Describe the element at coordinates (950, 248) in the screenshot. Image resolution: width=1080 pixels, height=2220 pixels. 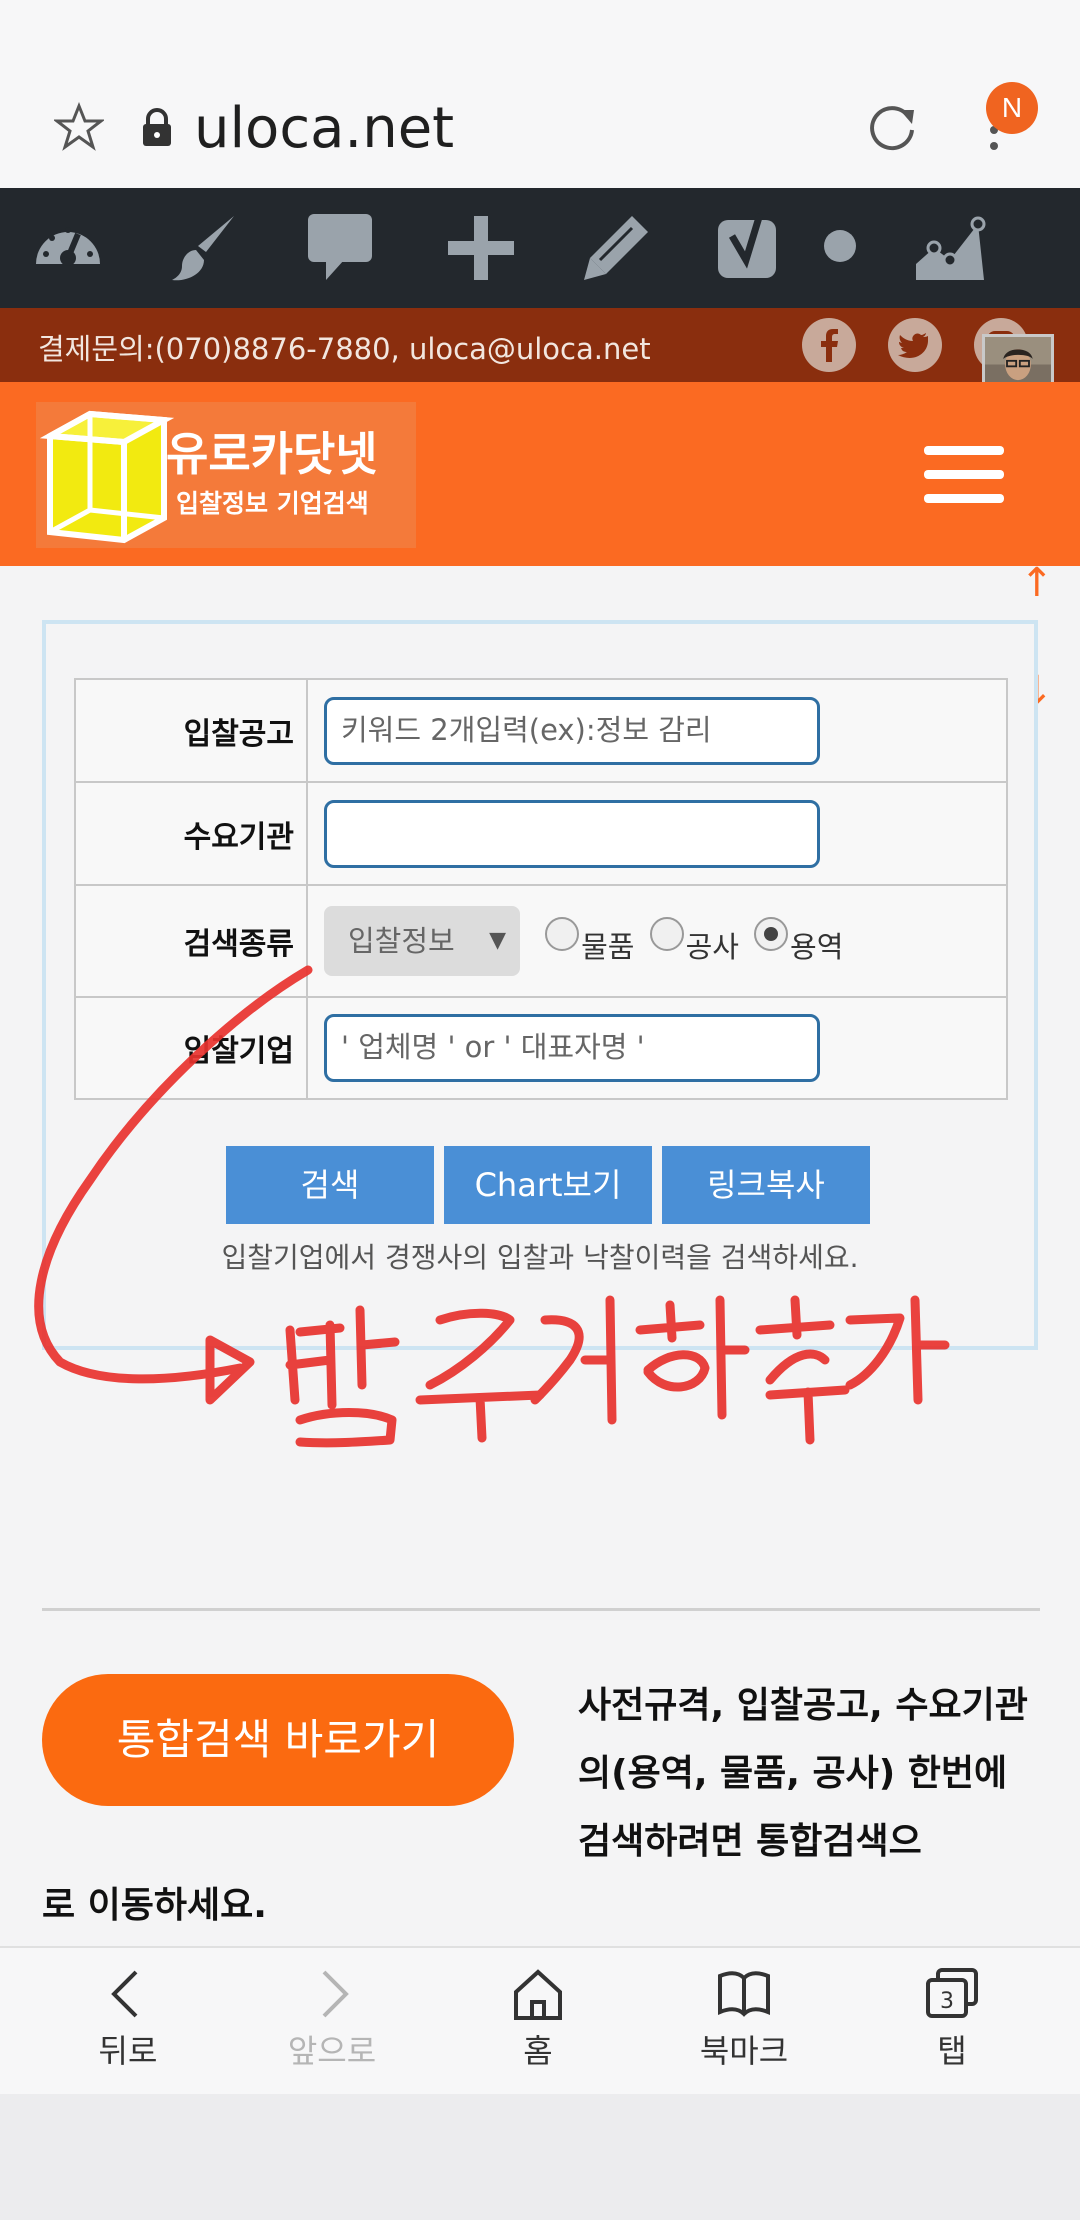
I see `stats-chart-icon` at that location.